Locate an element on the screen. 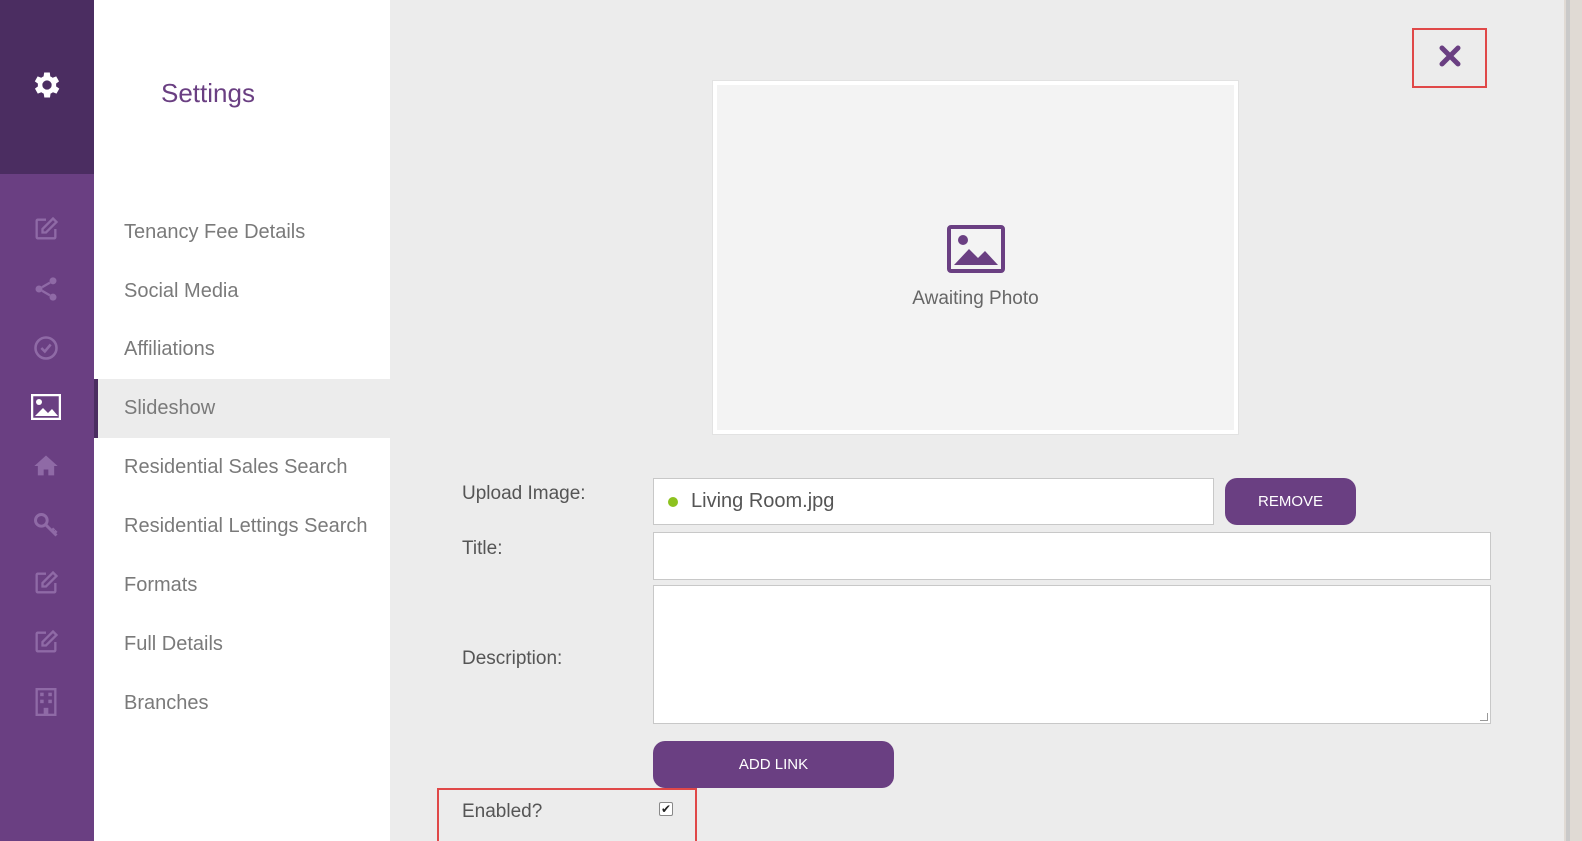  description-label: Description: is located at coordinates (512, 658).